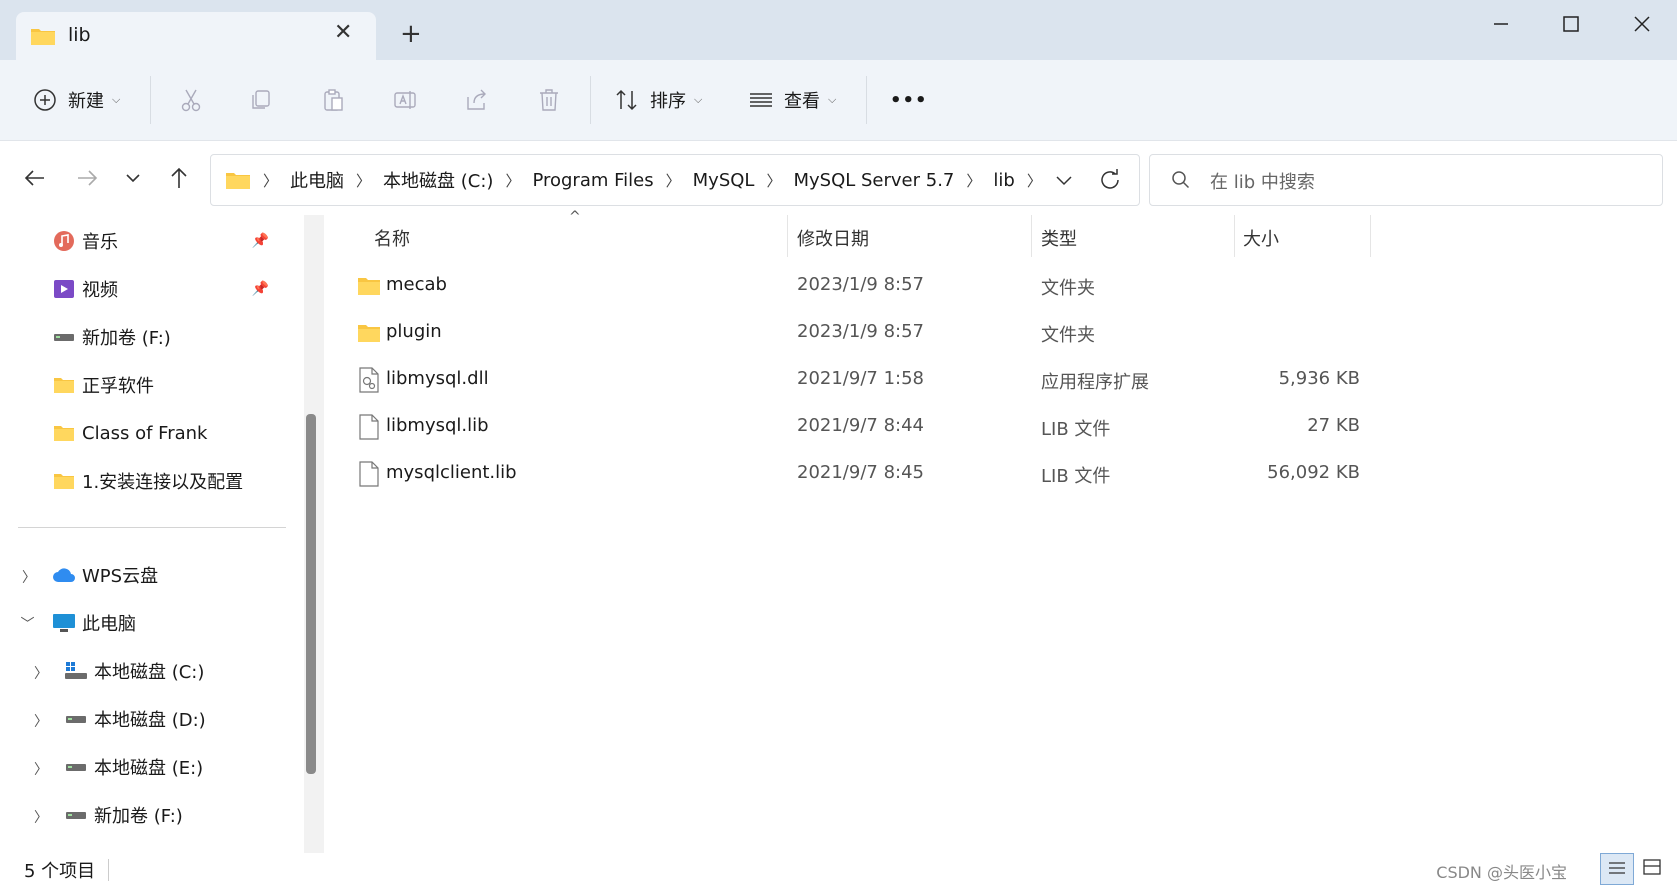 The image size is (1677, 888). Describe the element at coordinates (1261, 238) in the screenshot. I see `column-header-size: 大小` at that location.